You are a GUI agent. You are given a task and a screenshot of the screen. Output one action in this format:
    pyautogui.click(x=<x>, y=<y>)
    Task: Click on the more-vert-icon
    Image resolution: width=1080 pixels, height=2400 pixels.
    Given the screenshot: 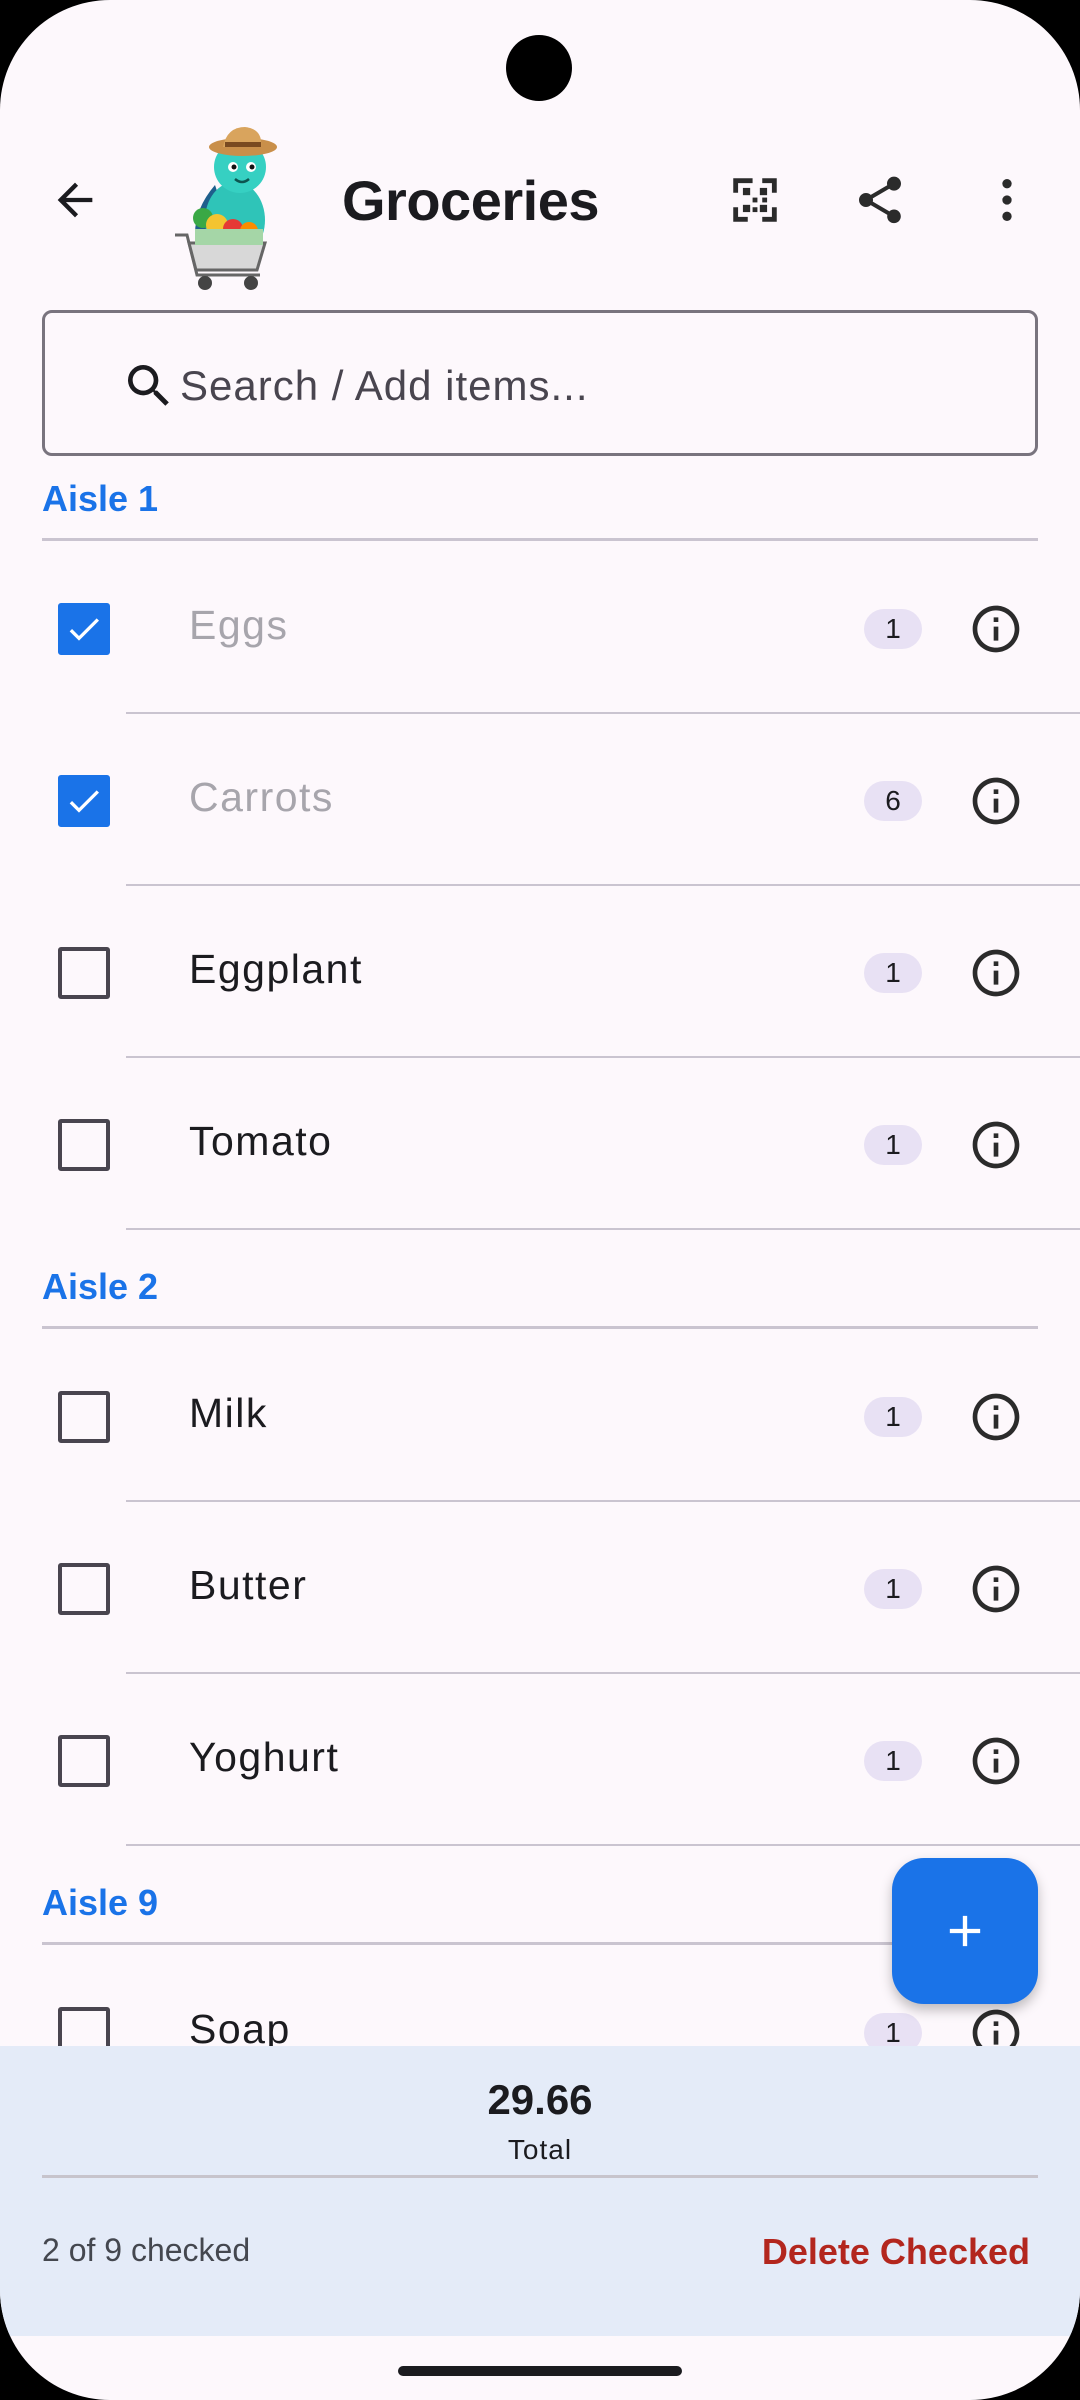 What is the action you would take?
    pyautogui.click(x=1007, y=200)
    